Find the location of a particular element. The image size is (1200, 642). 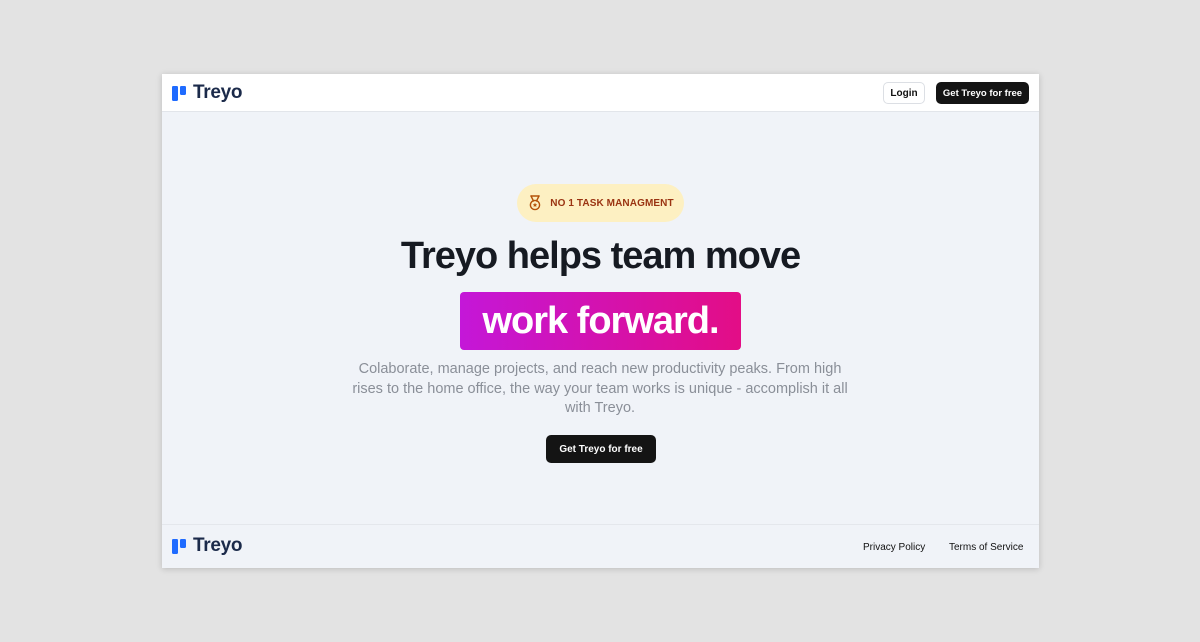

footer-brand-name: Treyo is located at coordinates (218, 545).